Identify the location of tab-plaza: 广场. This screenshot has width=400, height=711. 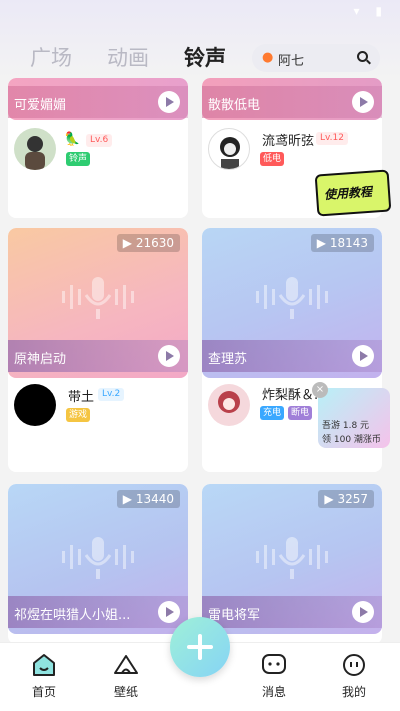
(51, 57).